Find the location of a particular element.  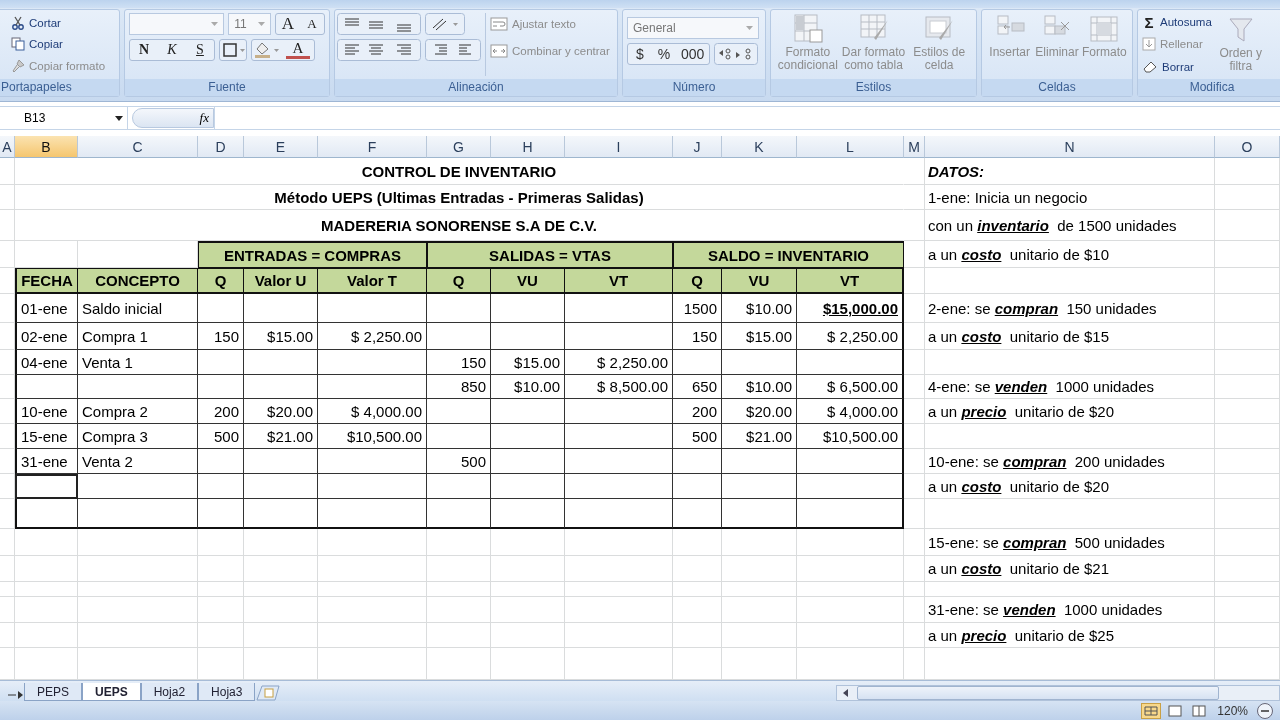

column-header: M is located at coordinates (914, 147).